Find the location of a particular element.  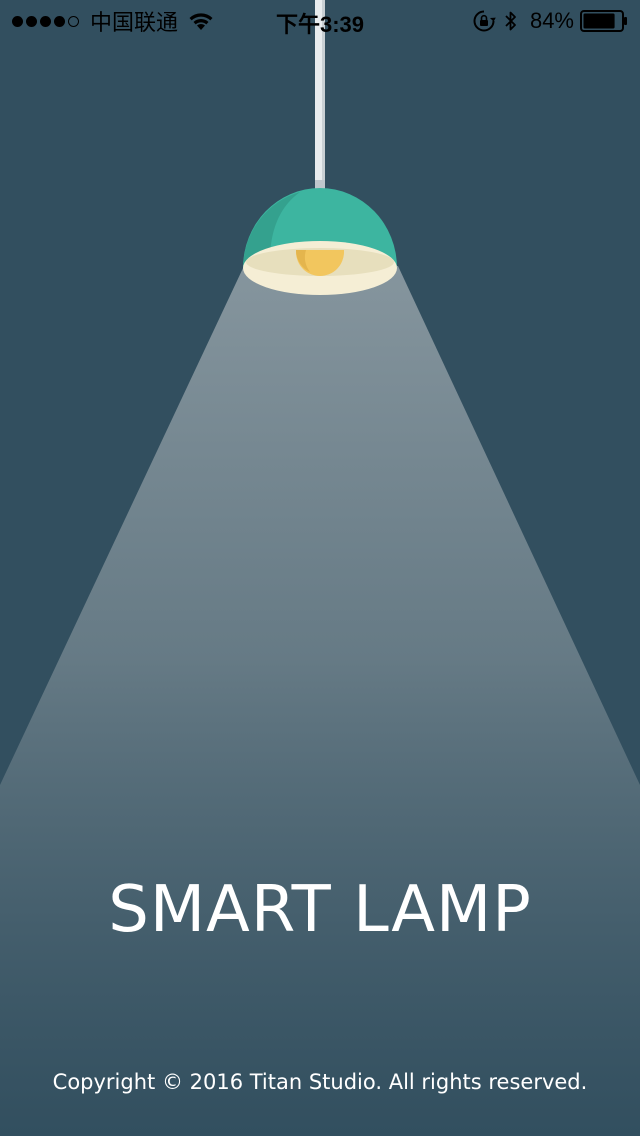

status-bar-right: 84% is located at coordinates (550, 21).